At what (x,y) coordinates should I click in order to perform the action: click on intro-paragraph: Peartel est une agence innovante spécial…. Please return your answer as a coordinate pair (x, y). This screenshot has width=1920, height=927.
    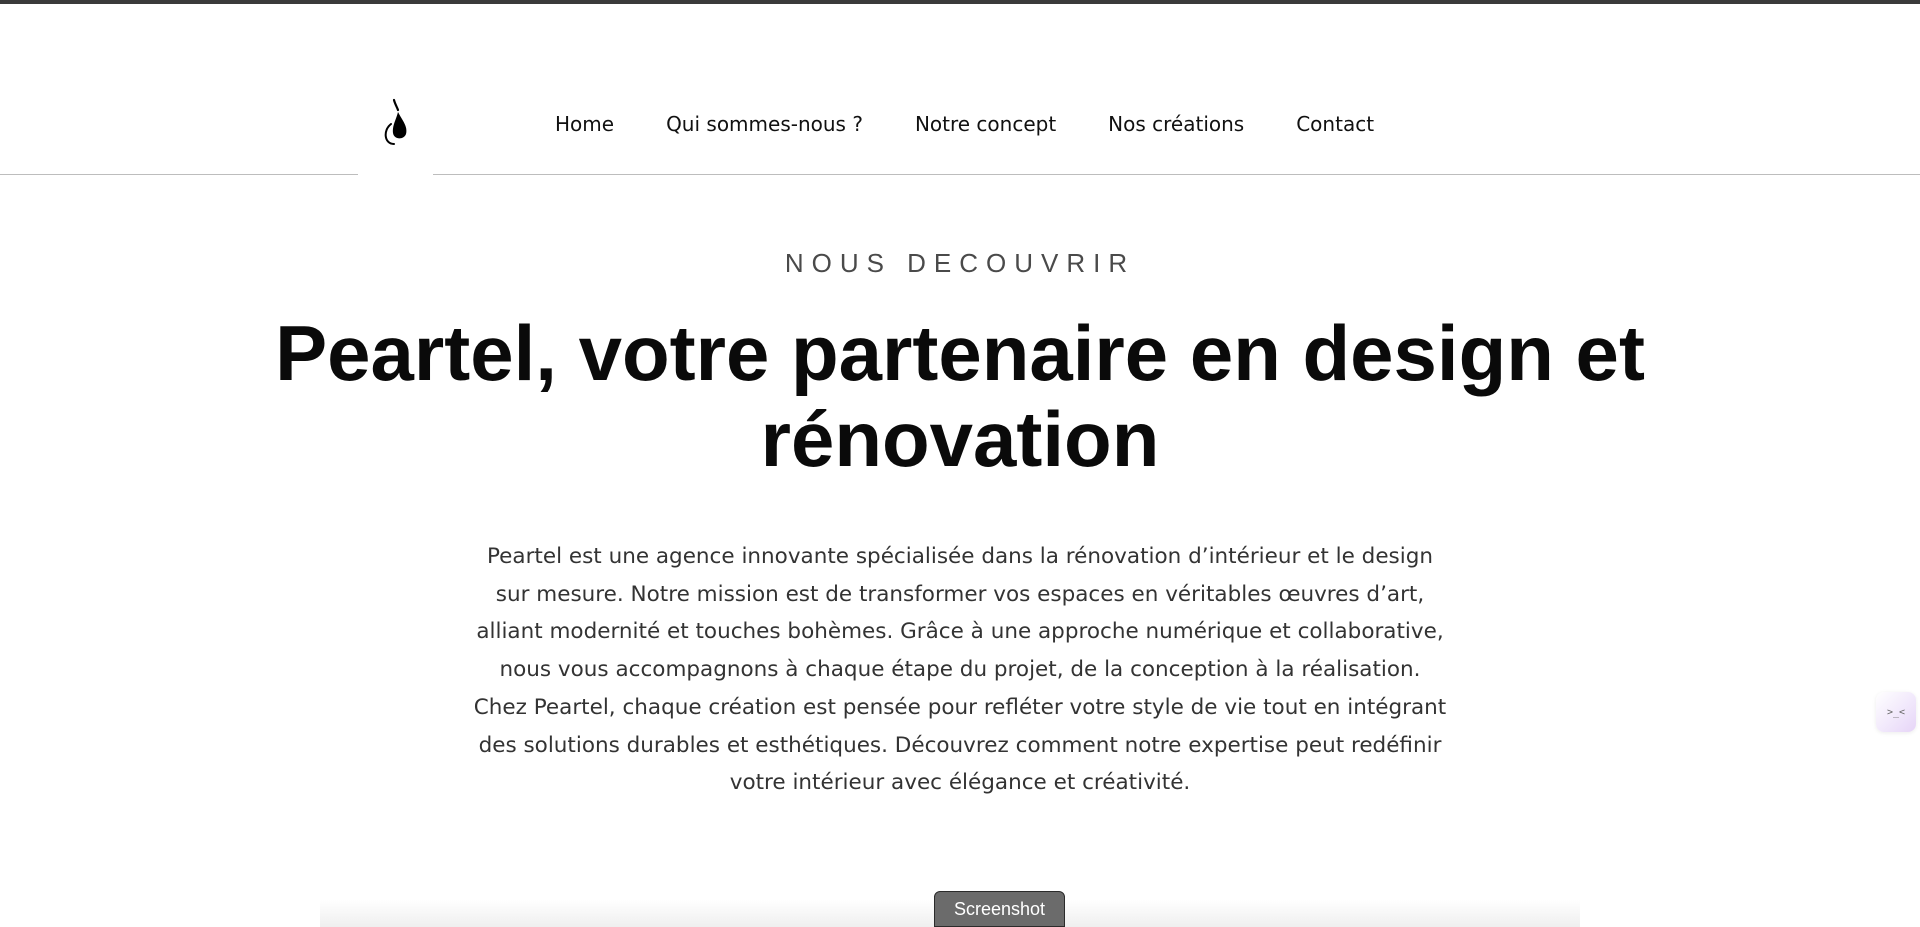
    Looking at the image, I should click on (960, 670).